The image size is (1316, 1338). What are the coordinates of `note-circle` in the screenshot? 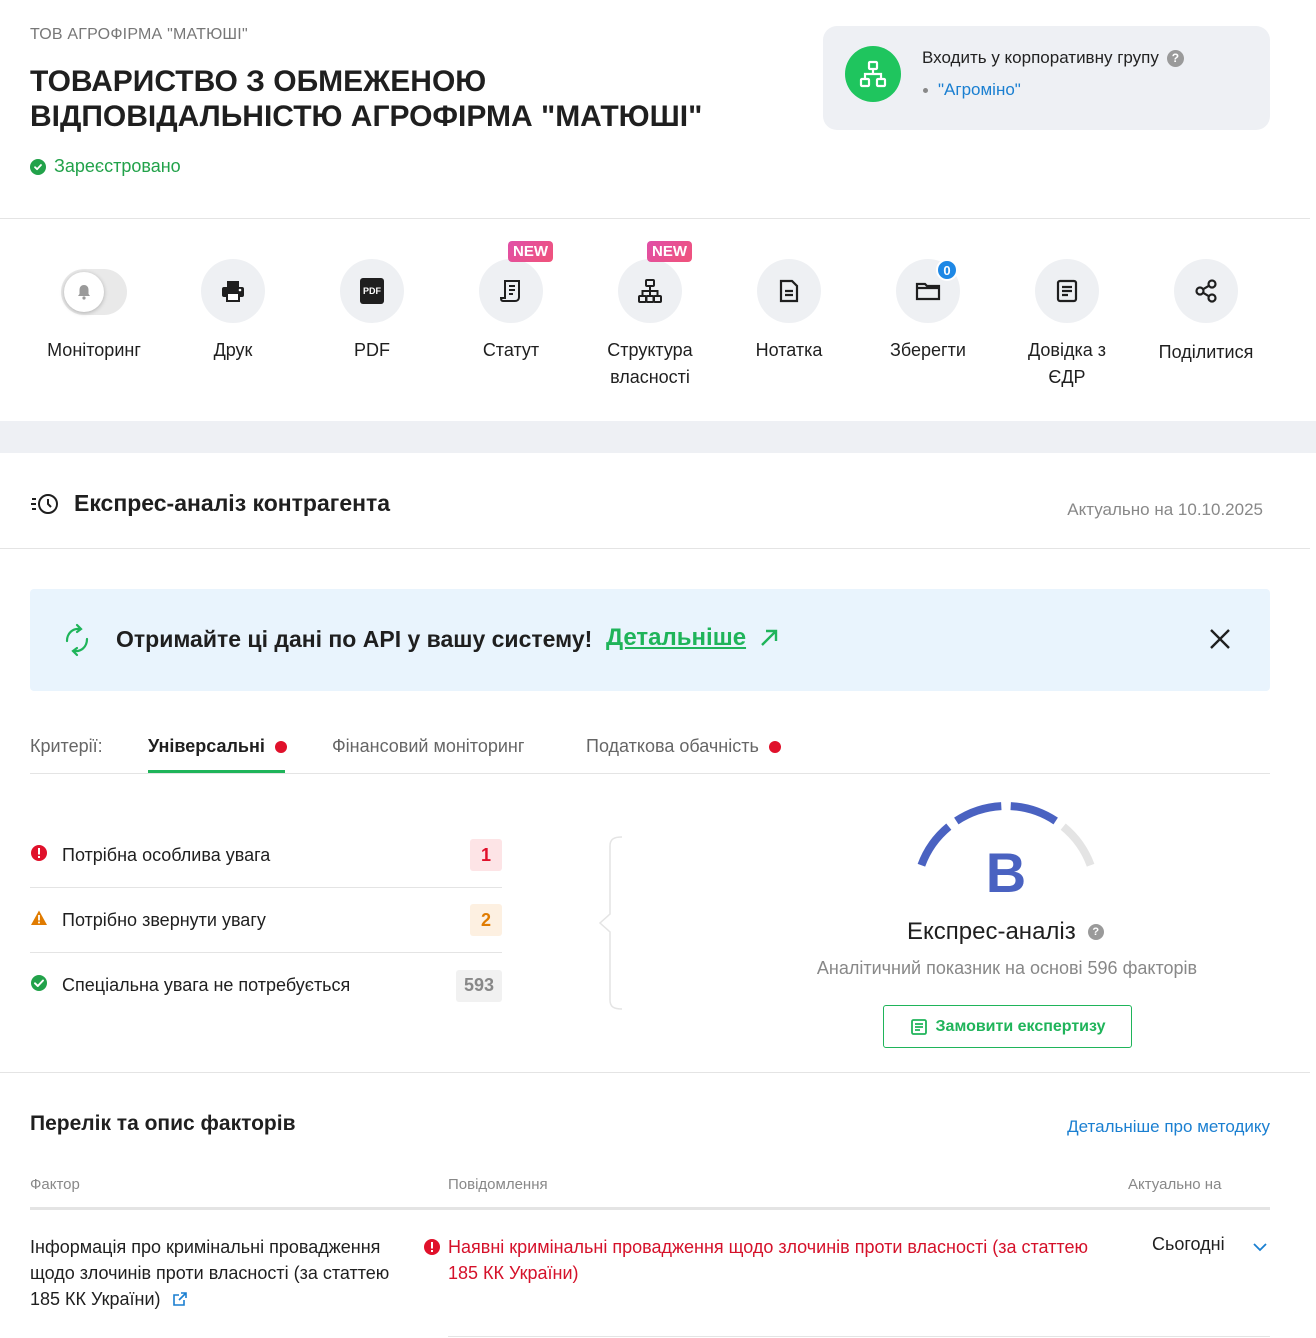 It's located at (789, 291).